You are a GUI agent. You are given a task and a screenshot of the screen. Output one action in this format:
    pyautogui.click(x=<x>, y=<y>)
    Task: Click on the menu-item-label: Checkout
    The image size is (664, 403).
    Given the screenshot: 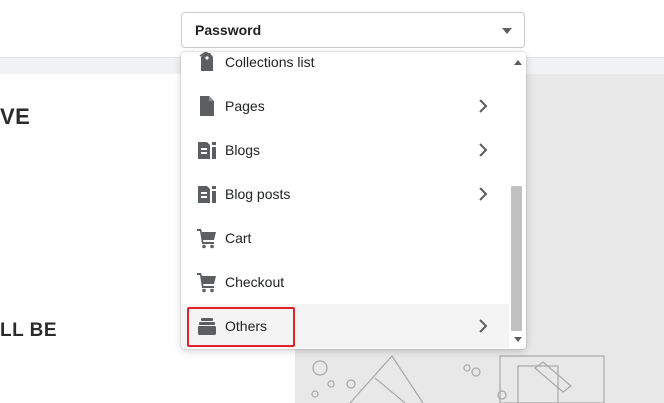 What is the action you would take?
    pyautogui.click(x=255, y=282)
    